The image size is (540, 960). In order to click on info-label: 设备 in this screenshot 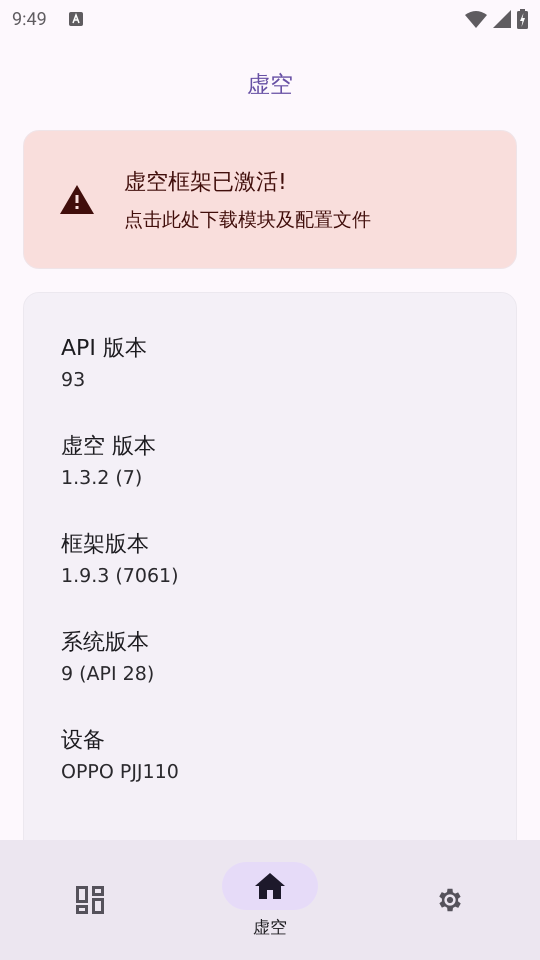, I will do `click(83, 741)`.